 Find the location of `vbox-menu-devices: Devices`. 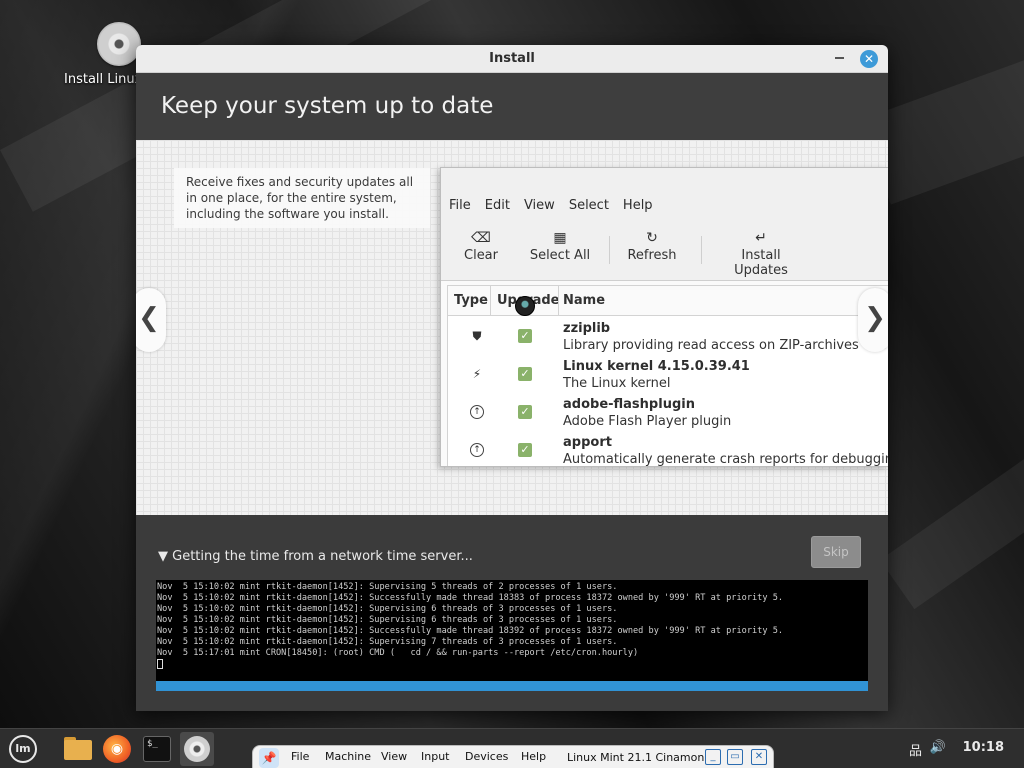

vbox-menu-devices: Devices is located at coordinates (486, 756).